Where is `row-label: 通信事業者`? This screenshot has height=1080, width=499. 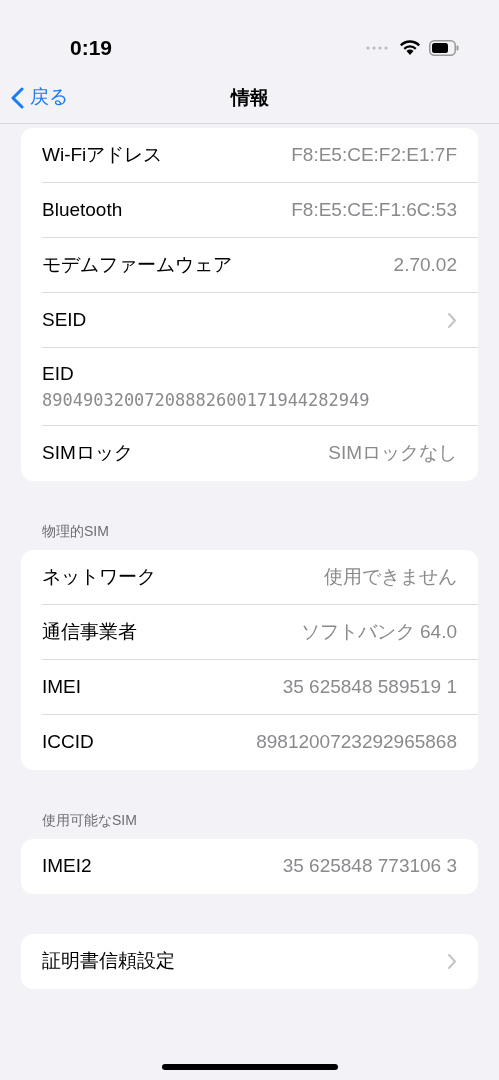 row-label: 通信事業者 is located at coordinates (89, 631).